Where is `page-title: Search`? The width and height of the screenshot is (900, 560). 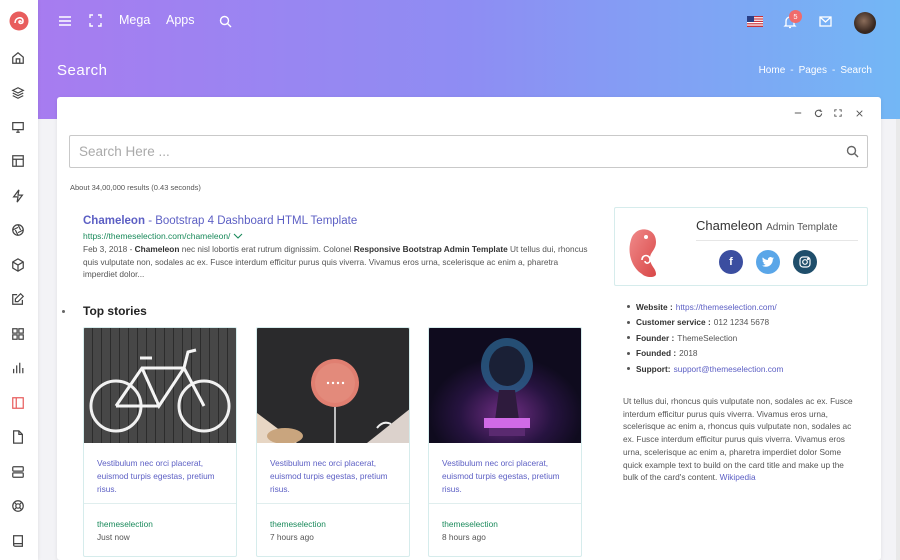
page-title: Search is located at coordinates (82, 70).